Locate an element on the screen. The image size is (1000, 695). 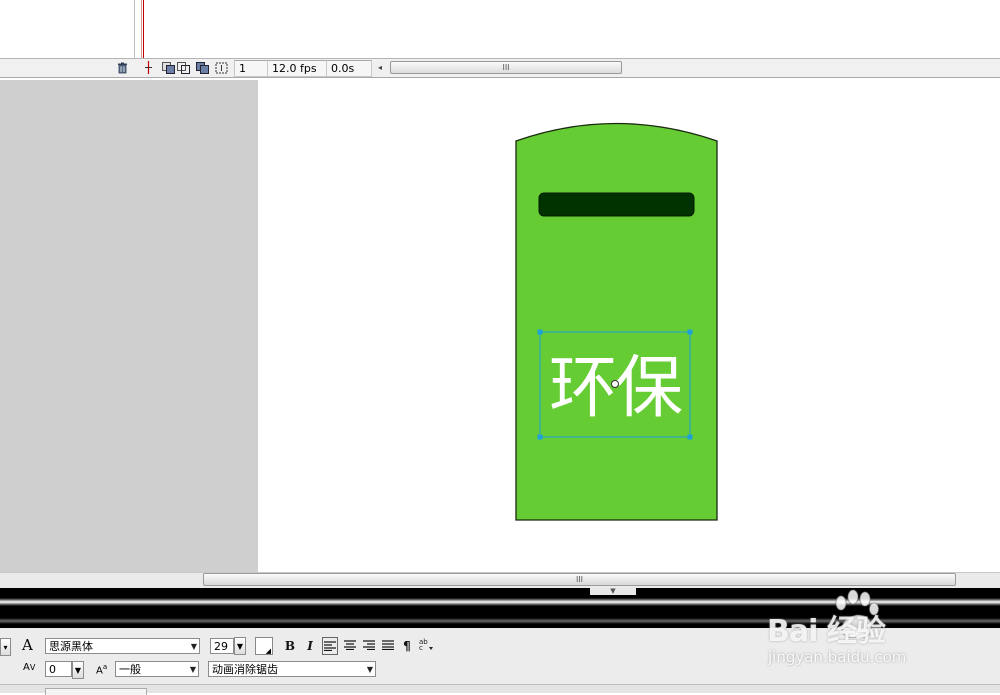
stage-text: 环保 is located at coordinates (615, 388).